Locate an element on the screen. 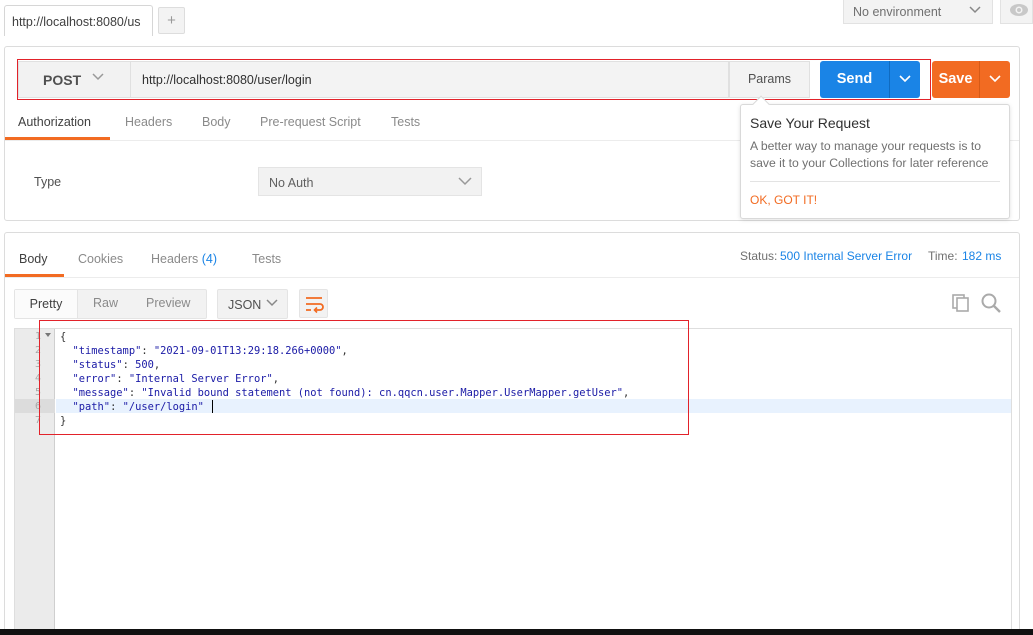  line-number: 7 is located at coordinates (37, 420).